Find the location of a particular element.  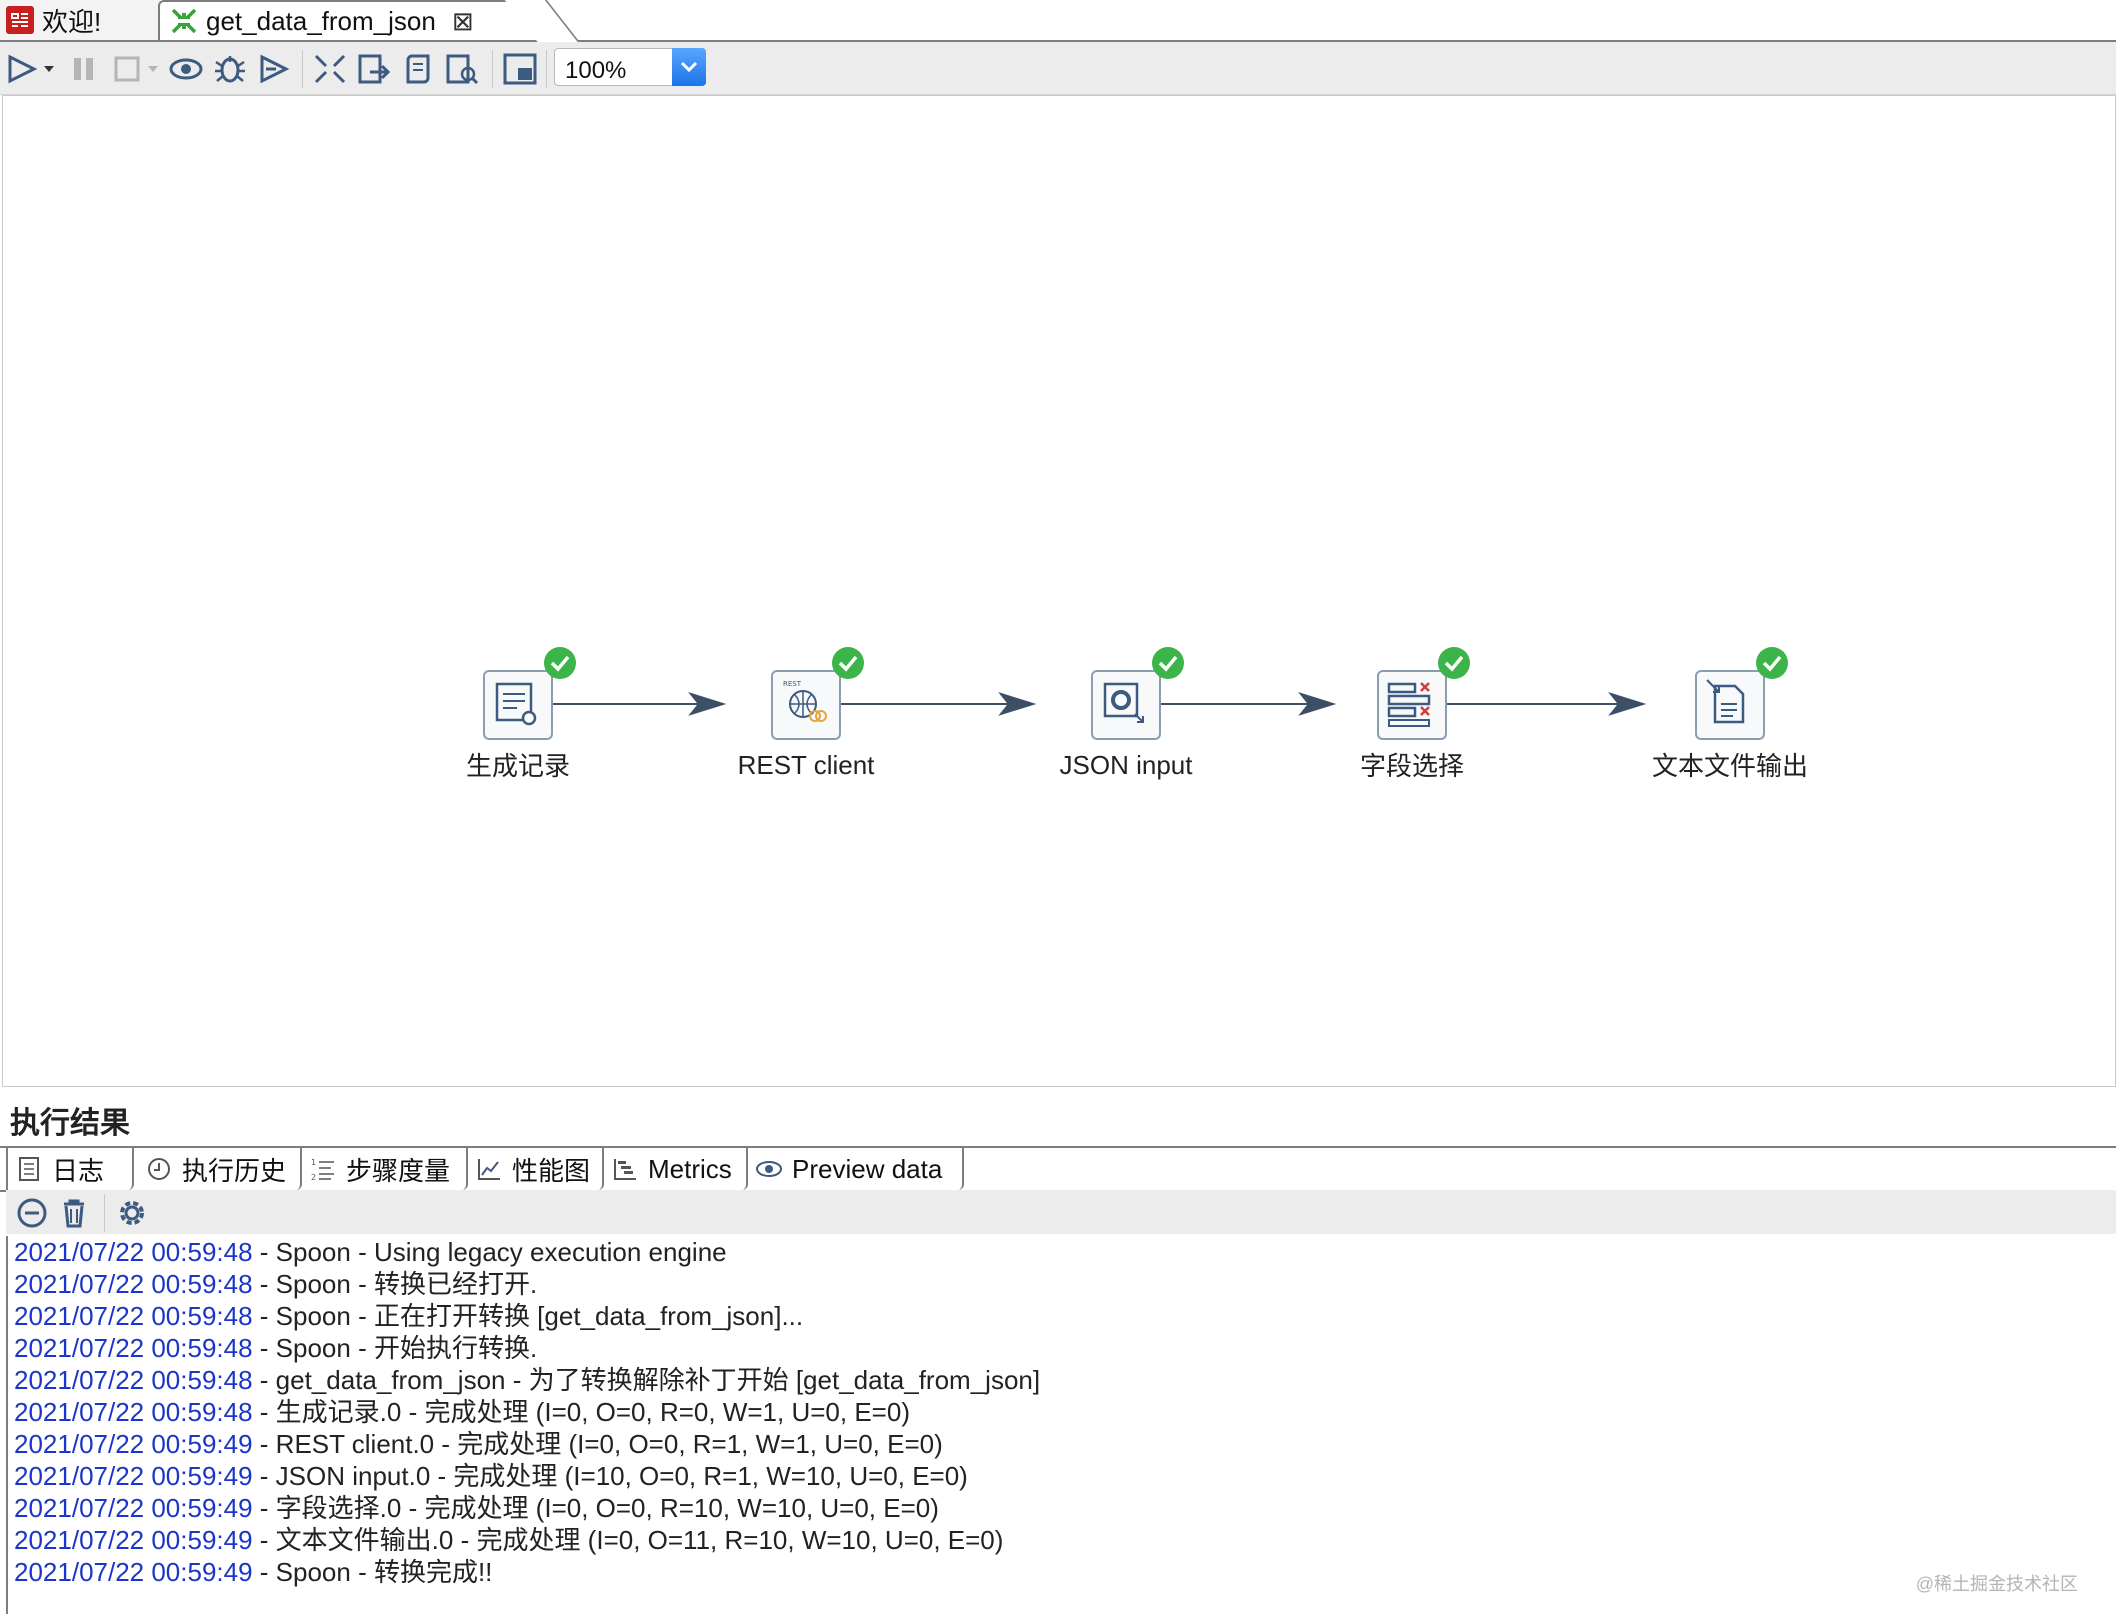

tab-preview-data-label: Preview data is located at coordinates (867, 1168).